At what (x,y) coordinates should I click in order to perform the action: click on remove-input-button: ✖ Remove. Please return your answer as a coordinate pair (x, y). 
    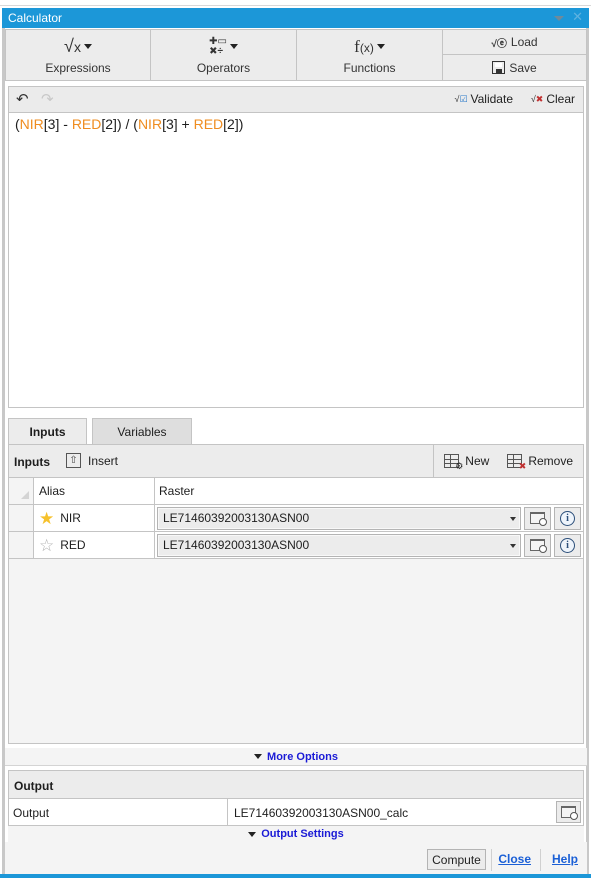
    Looking at the image, I should click on (540, 462).